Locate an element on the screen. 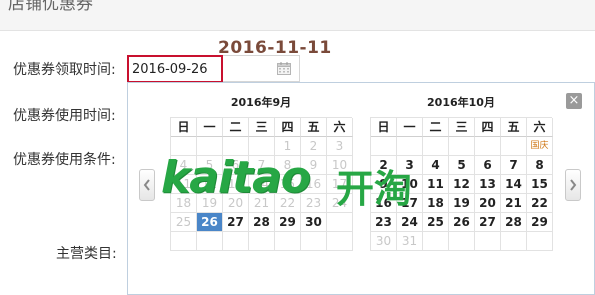  next-month-button is located at coordinates (573, 185).